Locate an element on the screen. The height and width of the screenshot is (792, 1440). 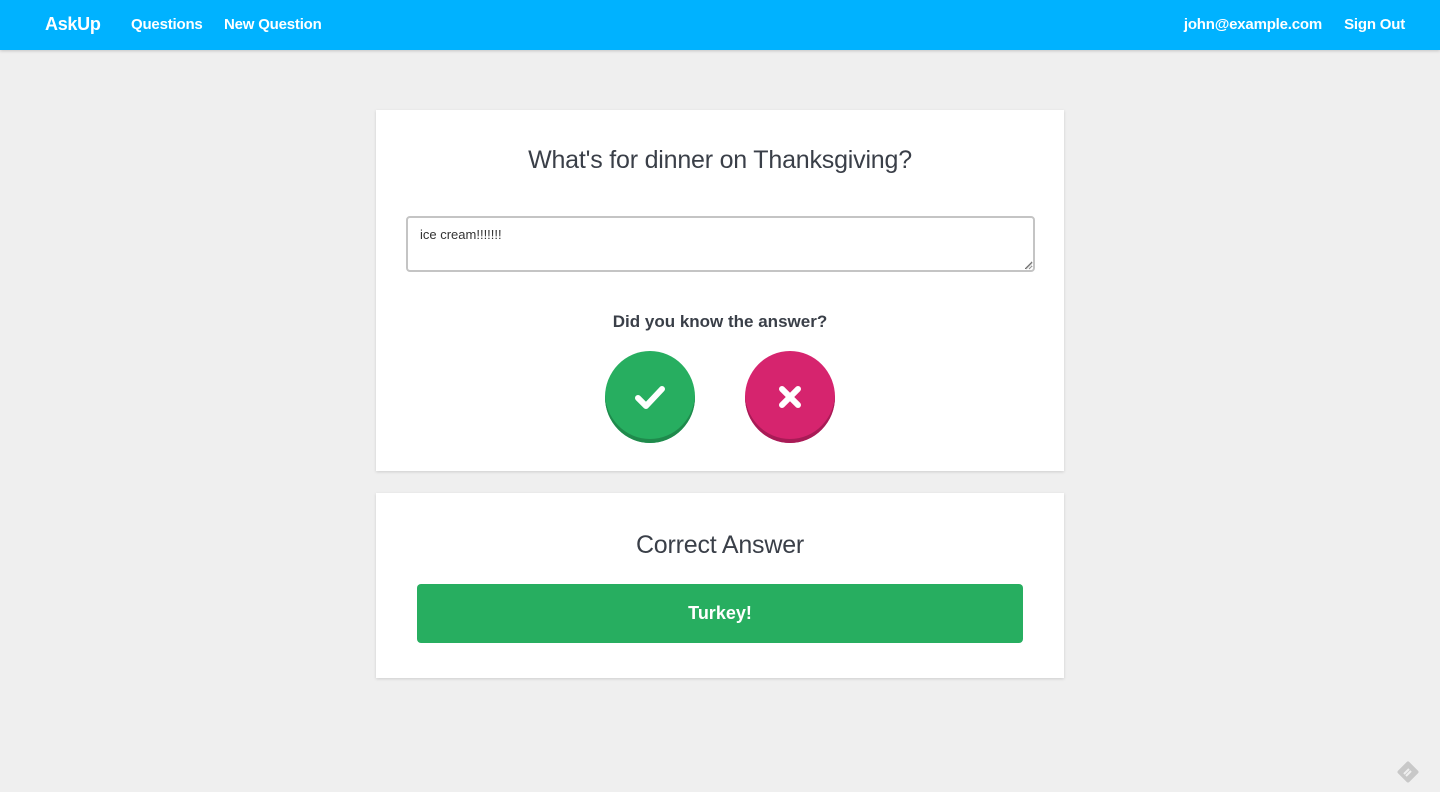
correct-answer-card: Correct Answer Turkey! is located at coordinates (720, 585).